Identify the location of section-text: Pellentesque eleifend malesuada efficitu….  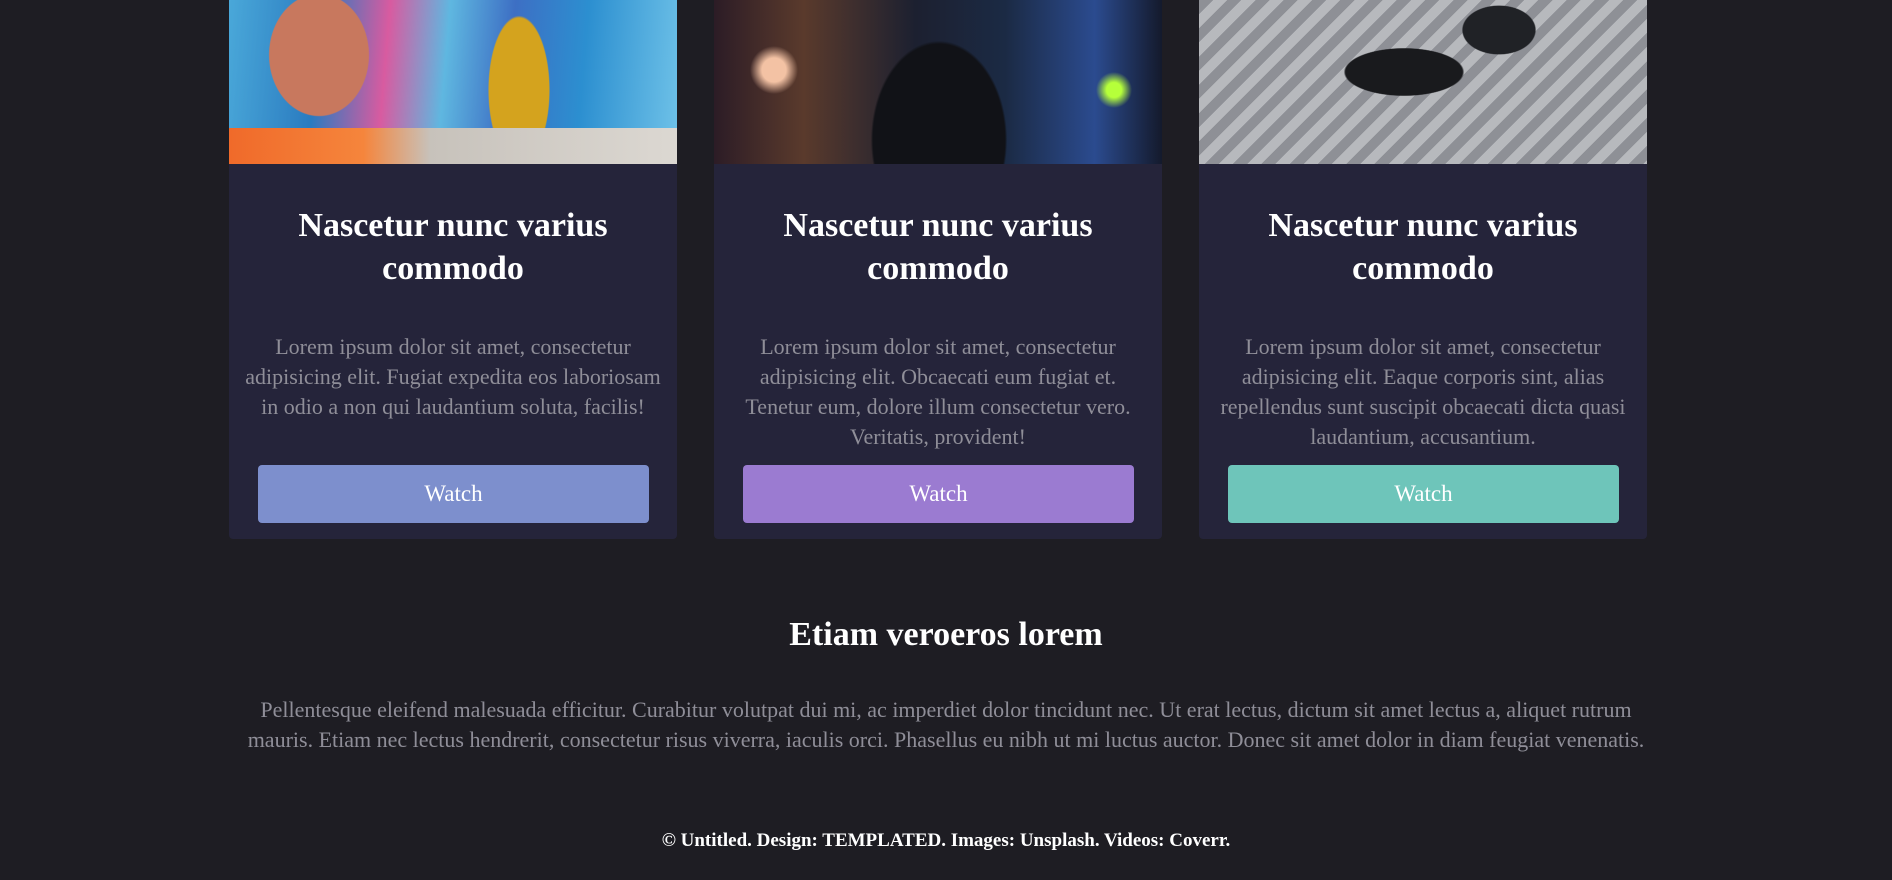
(946, 724).